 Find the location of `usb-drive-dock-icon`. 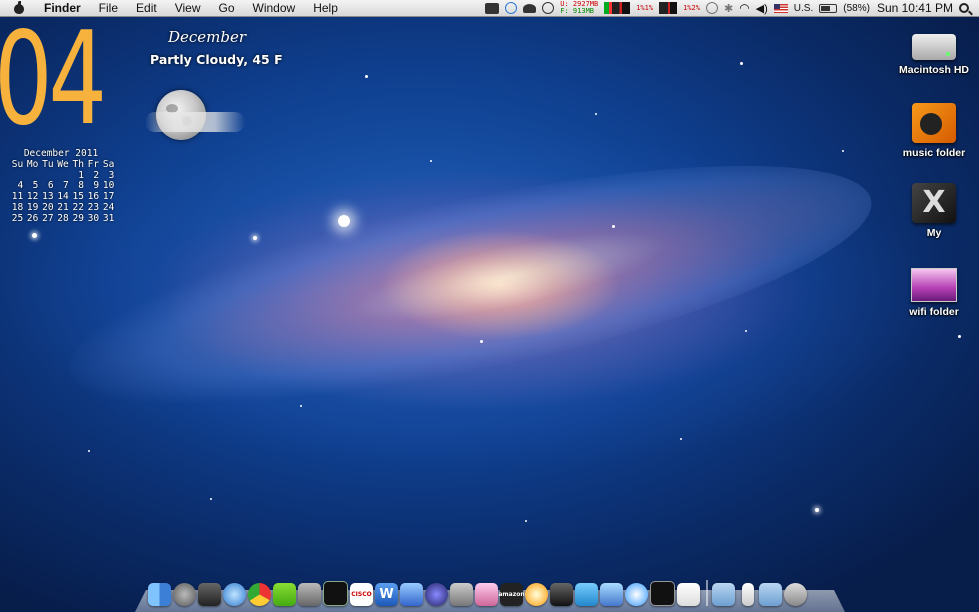

usb-drive-dock-icon is located at coordinates (748, 594).